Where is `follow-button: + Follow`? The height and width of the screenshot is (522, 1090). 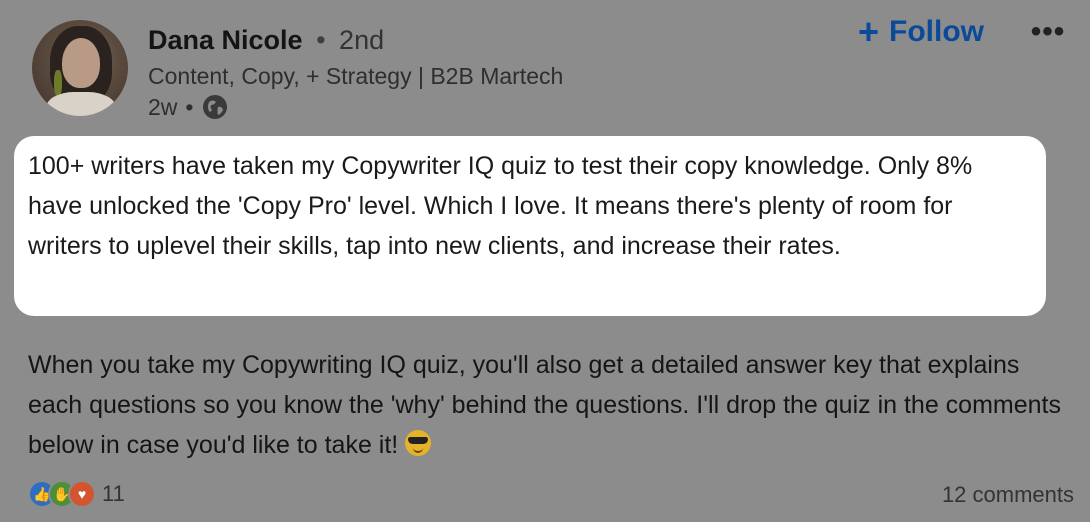
follow-button: + Follow is located at coordinates (921, 32).